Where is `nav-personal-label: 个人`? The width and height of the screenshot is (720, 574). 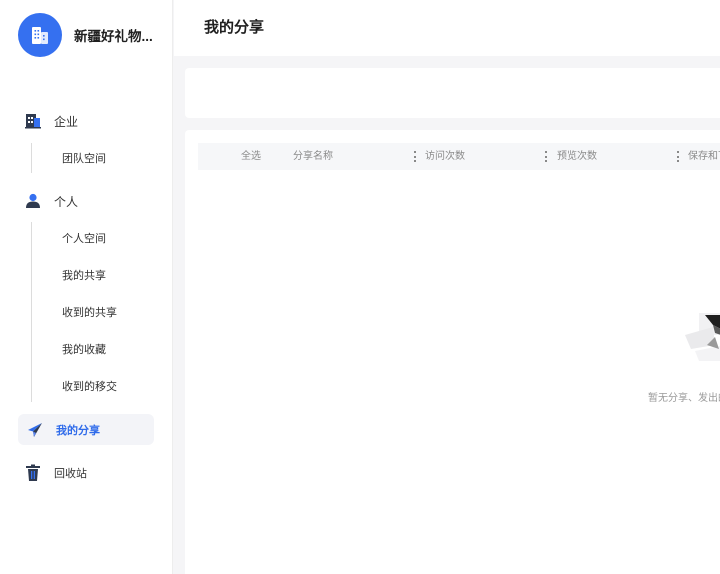
nav-personal-label: 个人 is located at coordinates (66, 201).